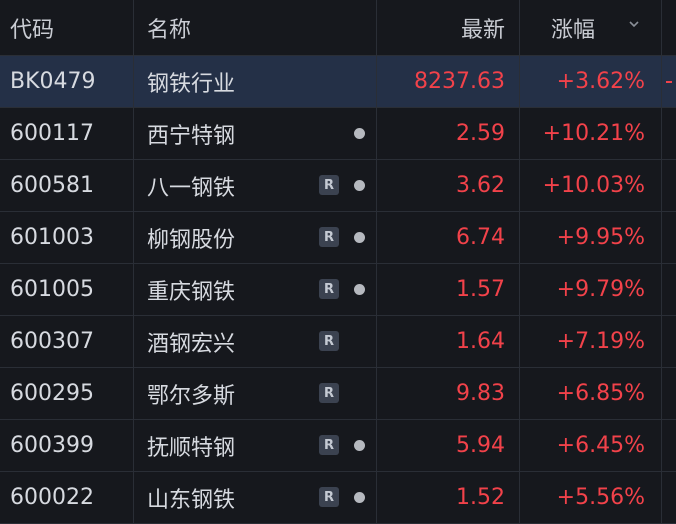 The image size is (676, 524). I want to click on change-percent: +7.19%, so click(600, 341).